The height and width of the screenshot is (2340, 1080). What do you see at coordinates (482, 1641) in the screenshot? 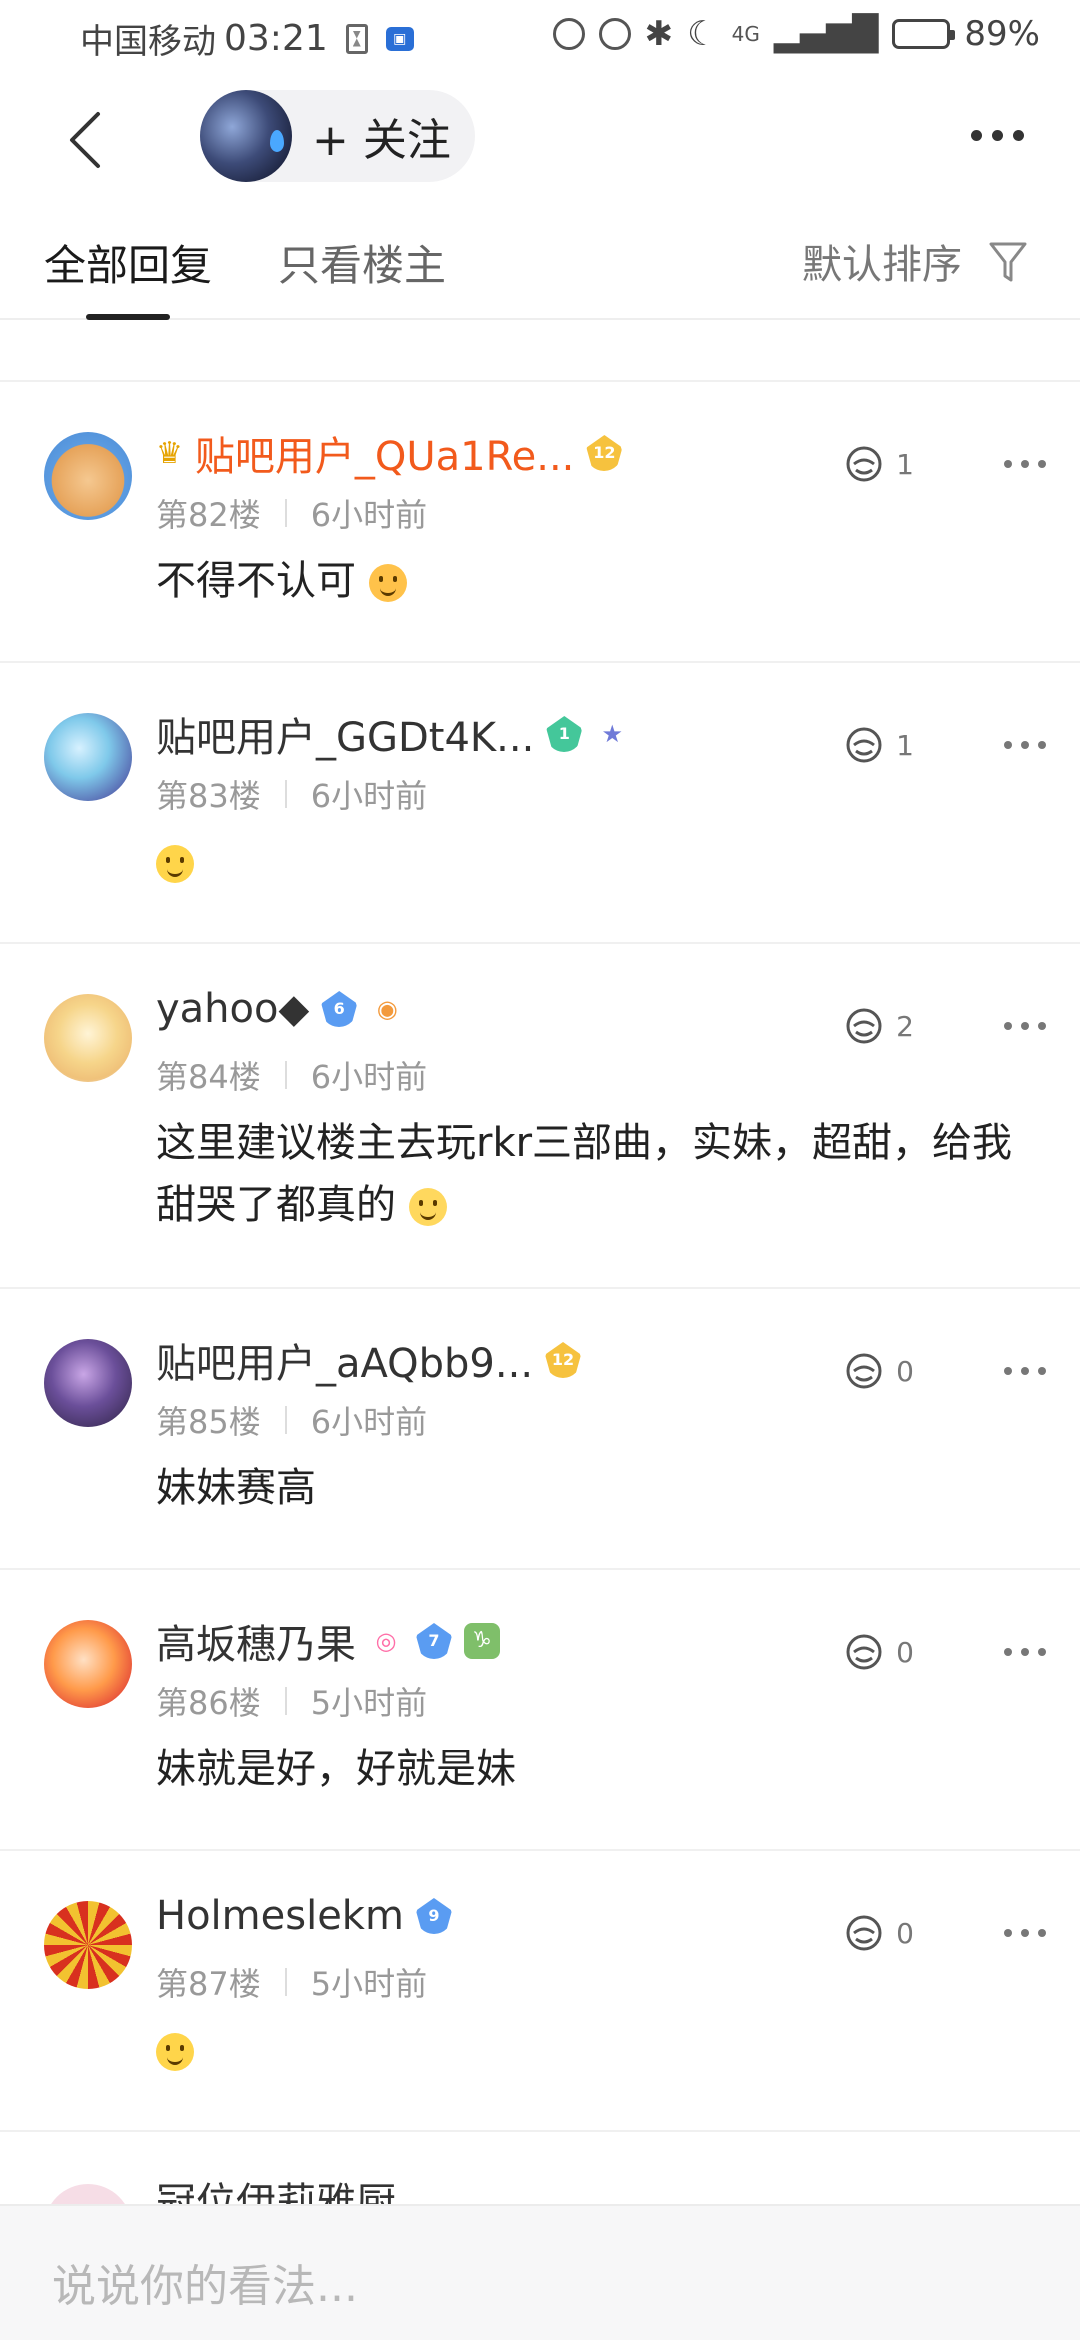
I see `zodiac-icon: ♑` at bounding box center [482, 1641].